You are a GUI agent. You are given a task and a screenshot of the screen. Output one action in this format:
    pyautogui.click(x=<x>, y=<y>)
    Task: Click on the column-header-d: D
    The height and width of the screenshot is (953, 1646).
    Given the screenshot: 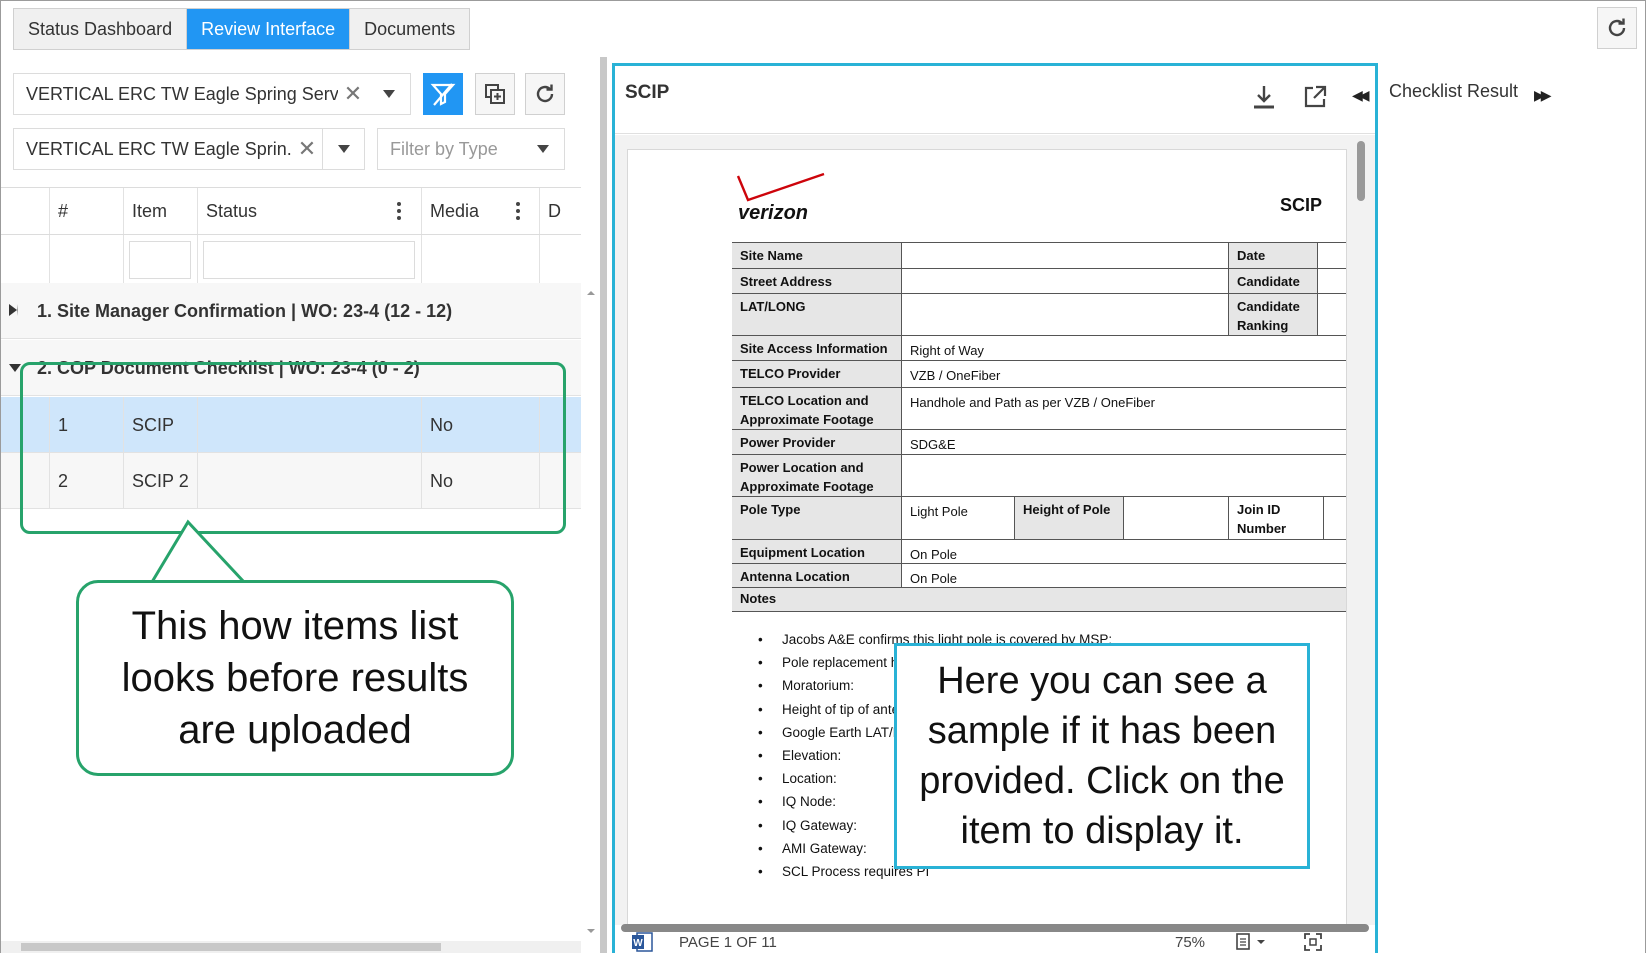 What is the action you would take?
    pyautogui.click(x=560, y=211)
    